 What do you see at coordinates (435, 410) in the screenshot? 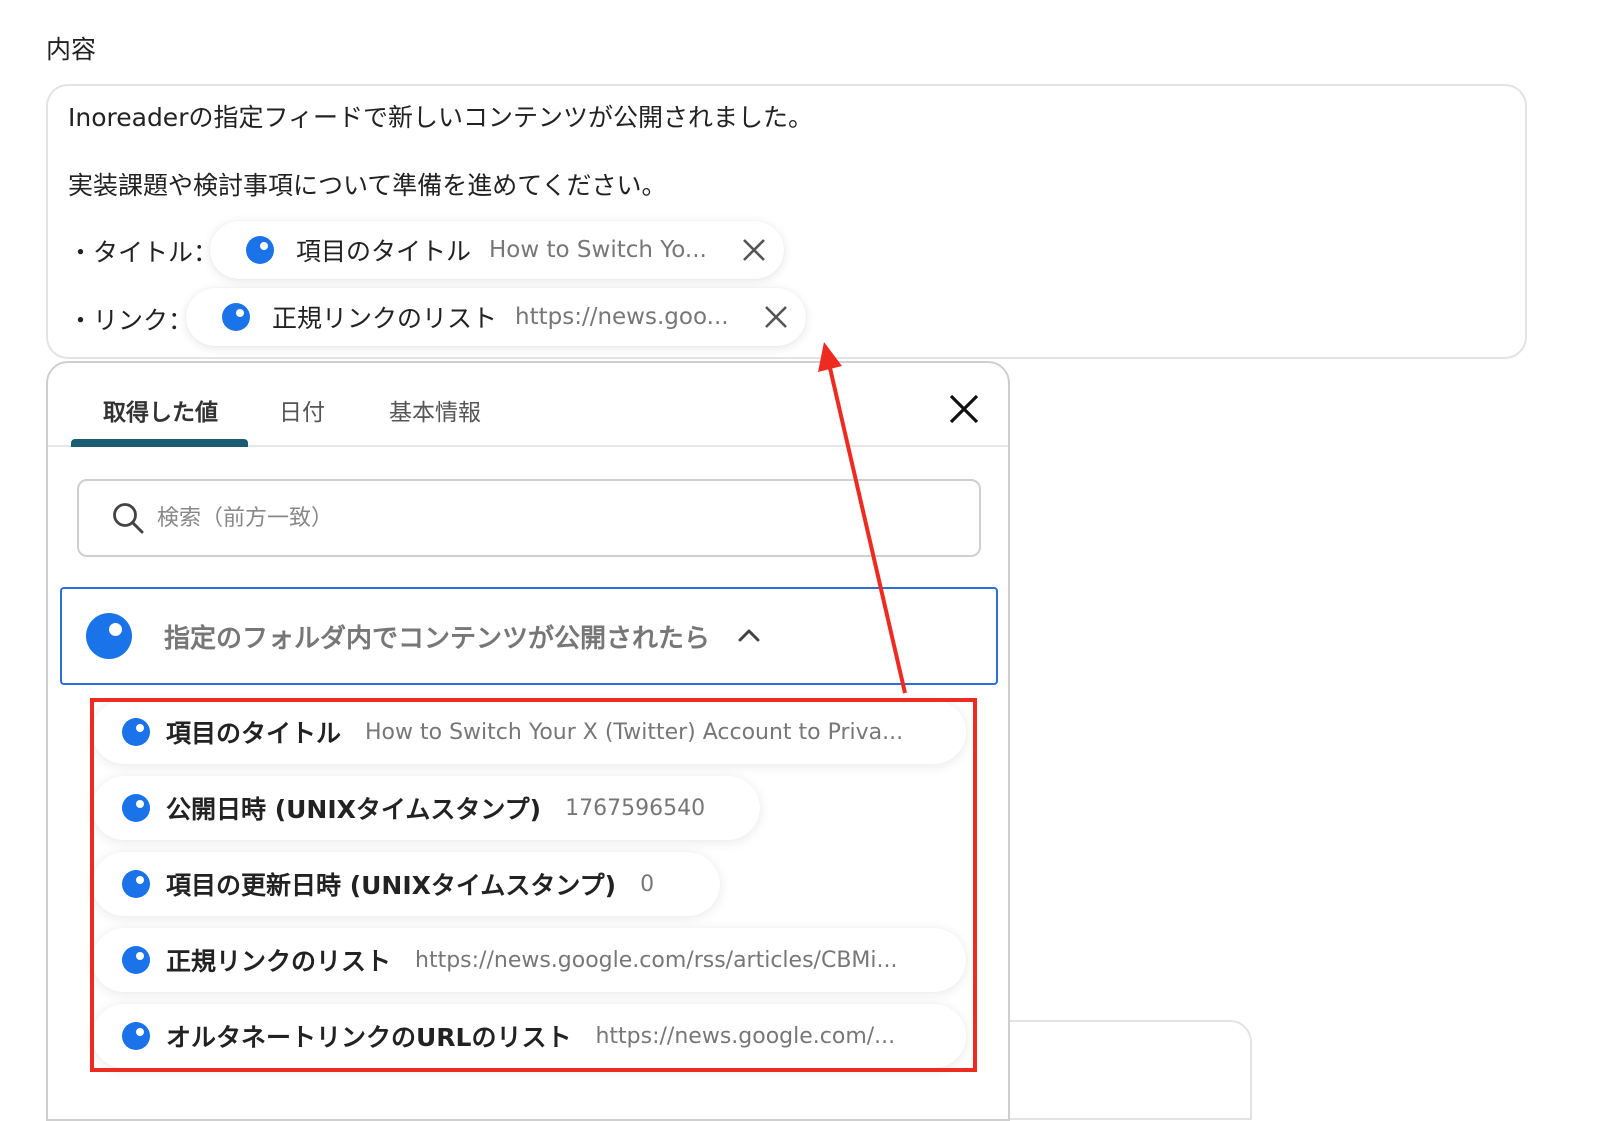
I see `tab-basic-info: 基本情報` at bounding box center [435, 410].